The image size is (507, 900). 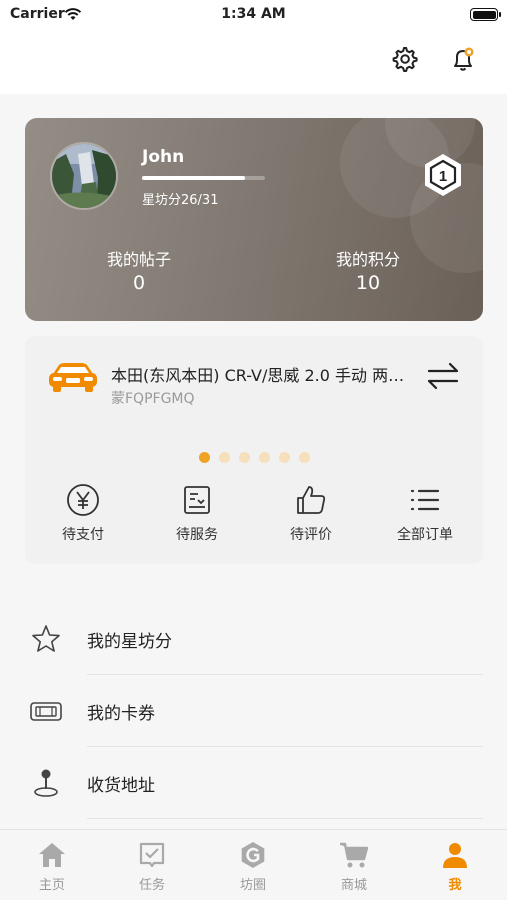 I want to click on points-progress-bar, so click(x=203, y=178).